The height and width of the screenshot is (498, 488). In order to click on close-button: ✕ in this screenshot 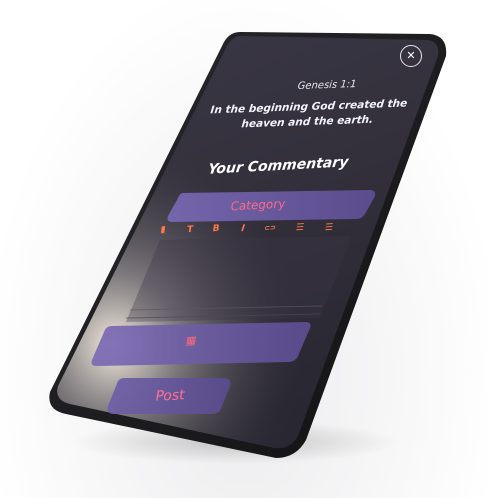, I will do `click(411, 56)`.